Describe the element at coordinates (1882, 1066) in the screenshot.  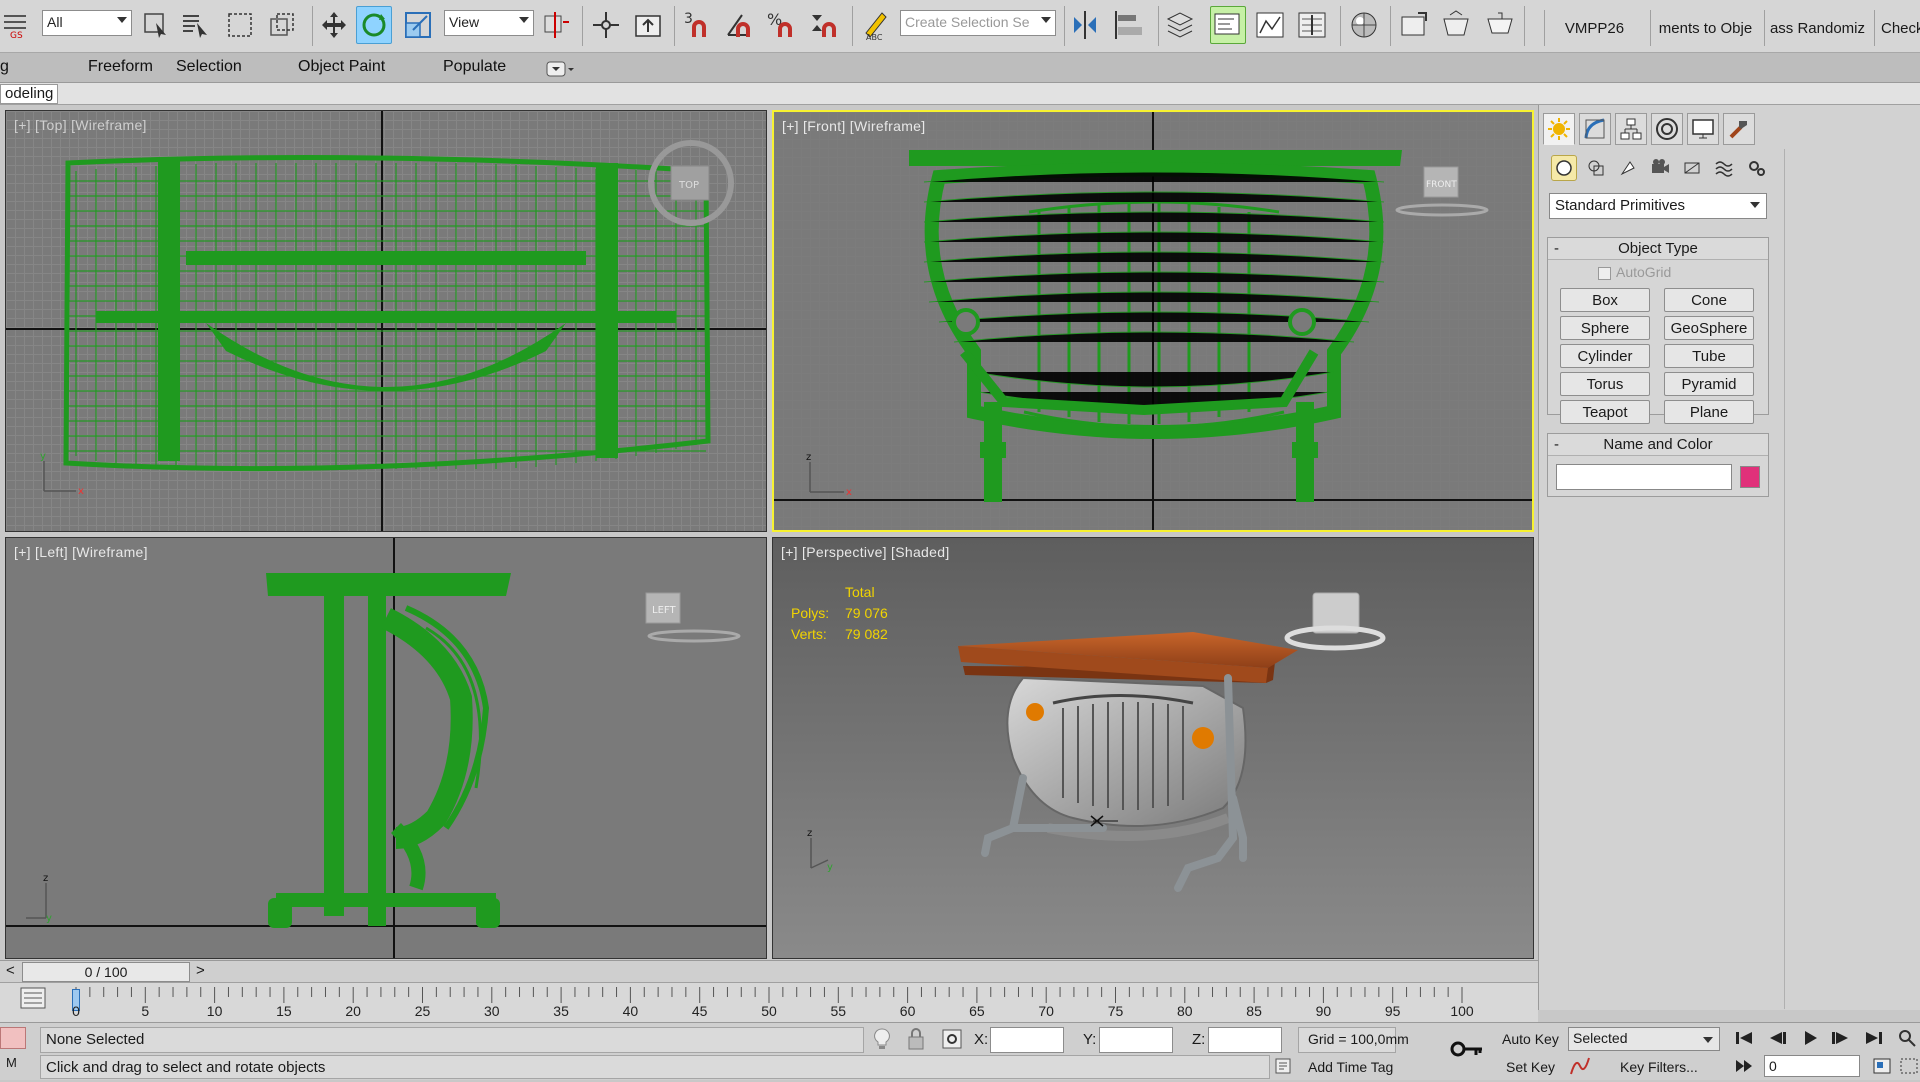
I see `time-configuration-icon` at that location.